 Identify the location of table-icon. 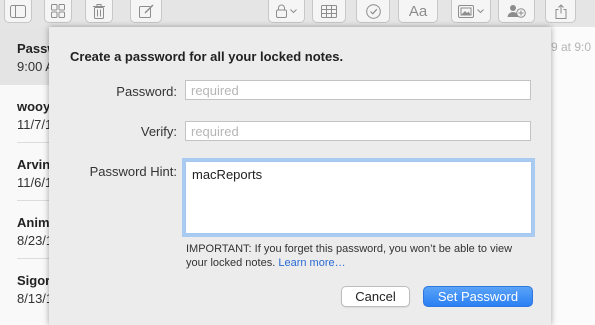
(329, 11).